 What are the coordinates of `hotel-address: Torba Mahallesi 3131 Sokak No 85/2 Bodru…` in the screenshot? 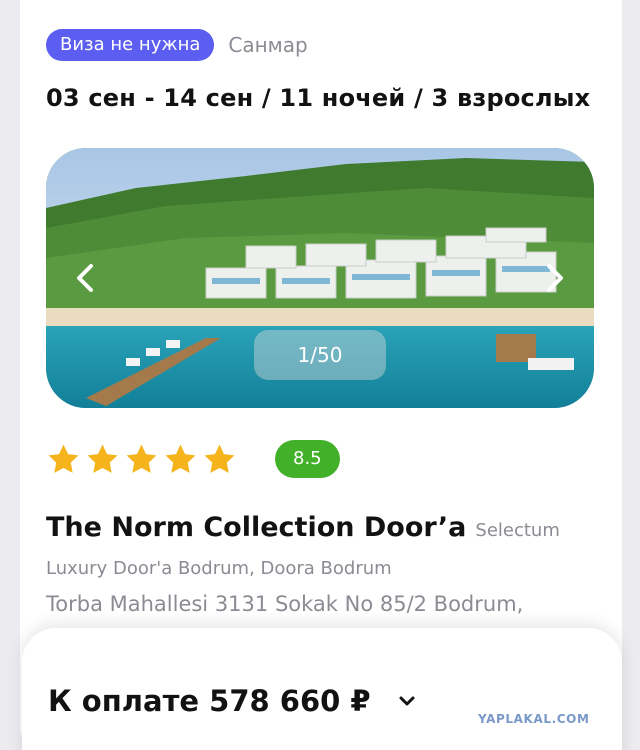 It's located at (285, 604).